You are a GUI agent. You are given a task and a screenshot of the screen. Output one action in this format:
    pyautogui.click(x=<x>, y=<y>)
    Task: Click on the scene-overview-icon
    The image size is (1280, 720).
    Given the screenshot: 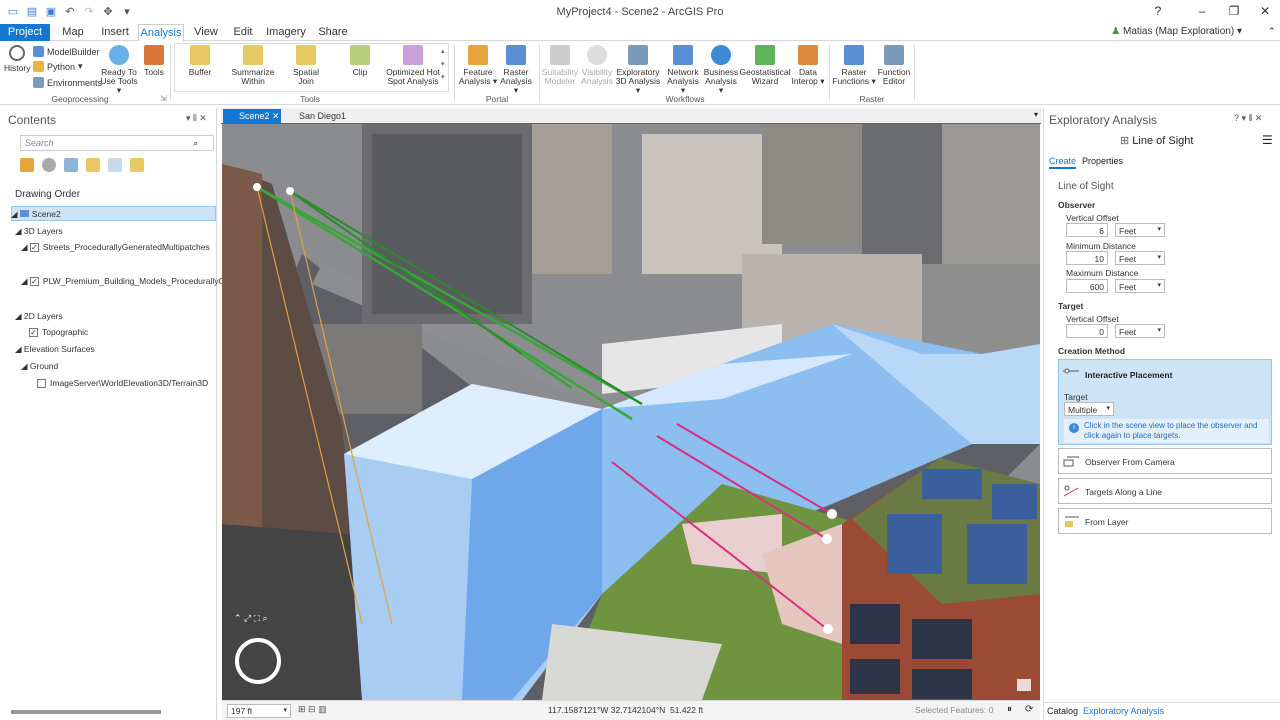 What is the action you would take?
    pyautogui.click(x=1024, y=685)
    